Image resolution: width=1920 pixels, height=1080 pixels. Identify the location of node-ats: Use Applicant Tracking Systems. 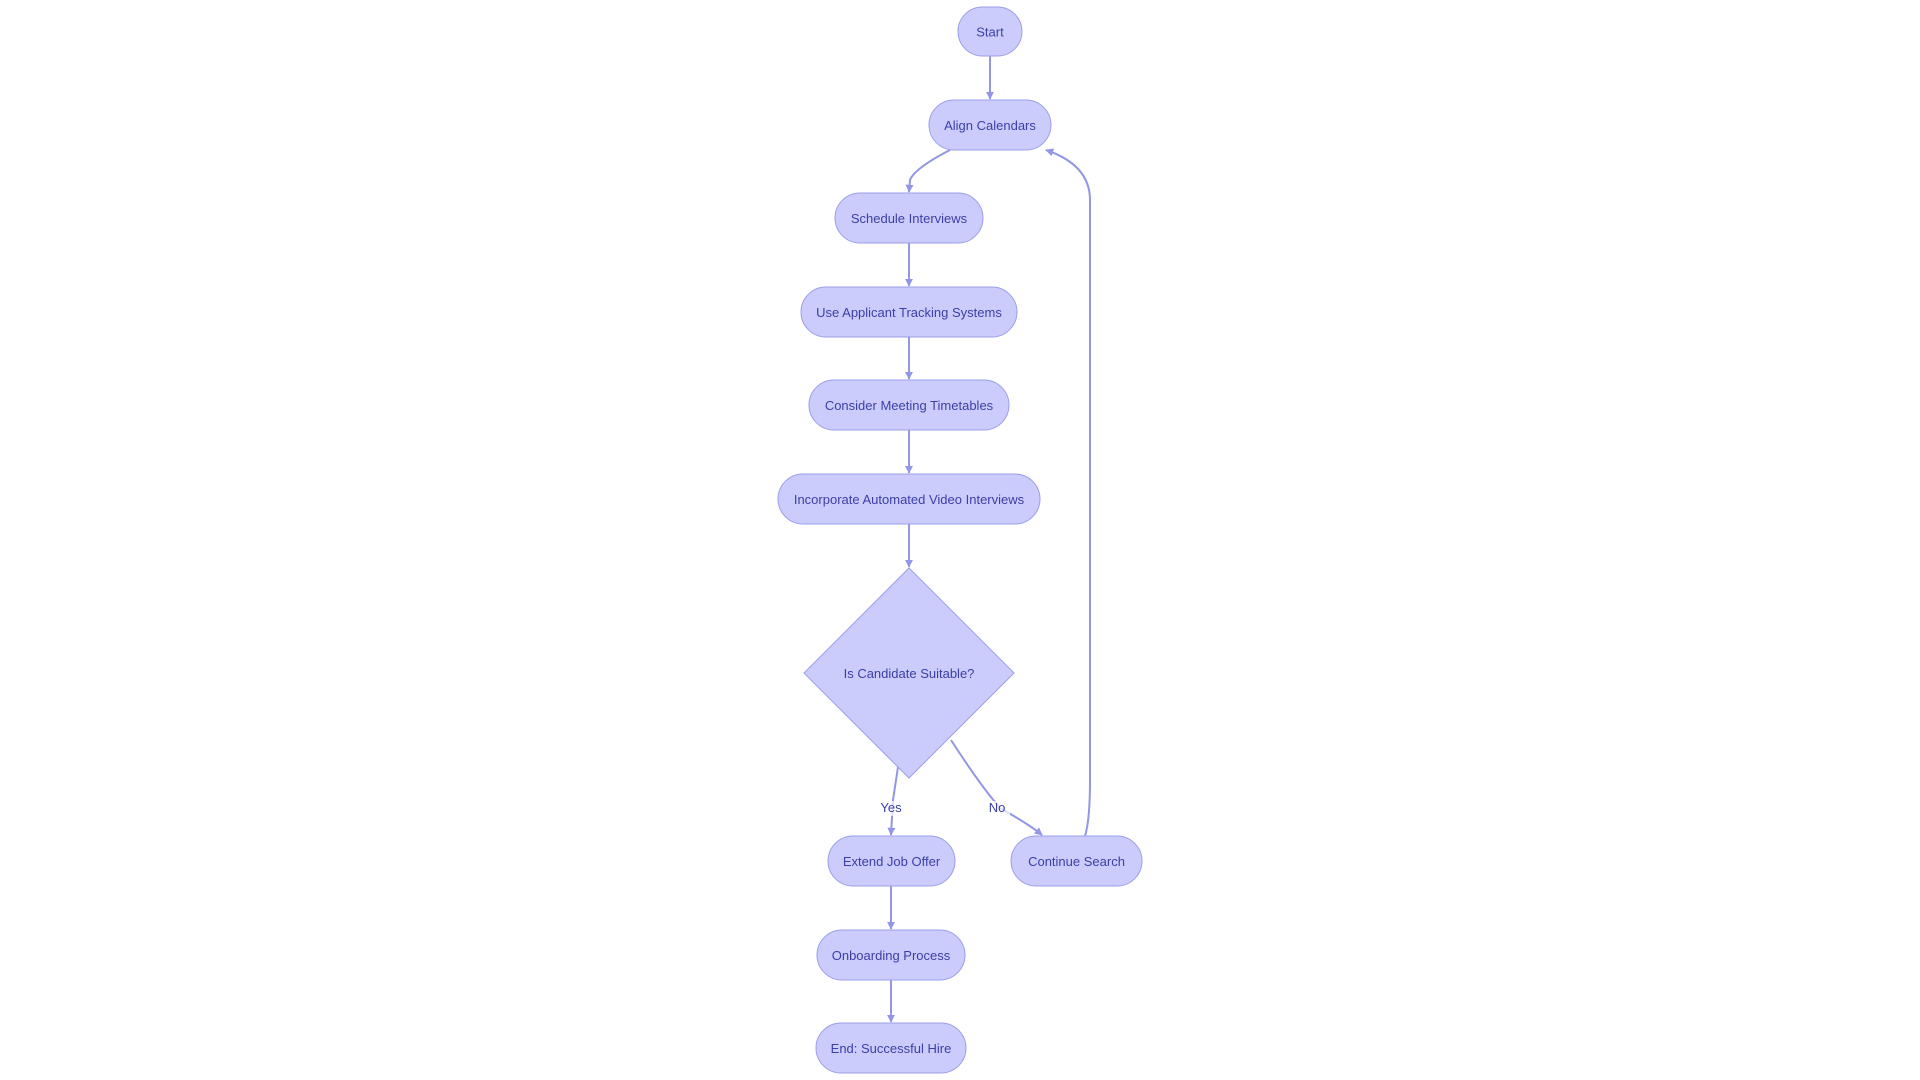
(909, 312).